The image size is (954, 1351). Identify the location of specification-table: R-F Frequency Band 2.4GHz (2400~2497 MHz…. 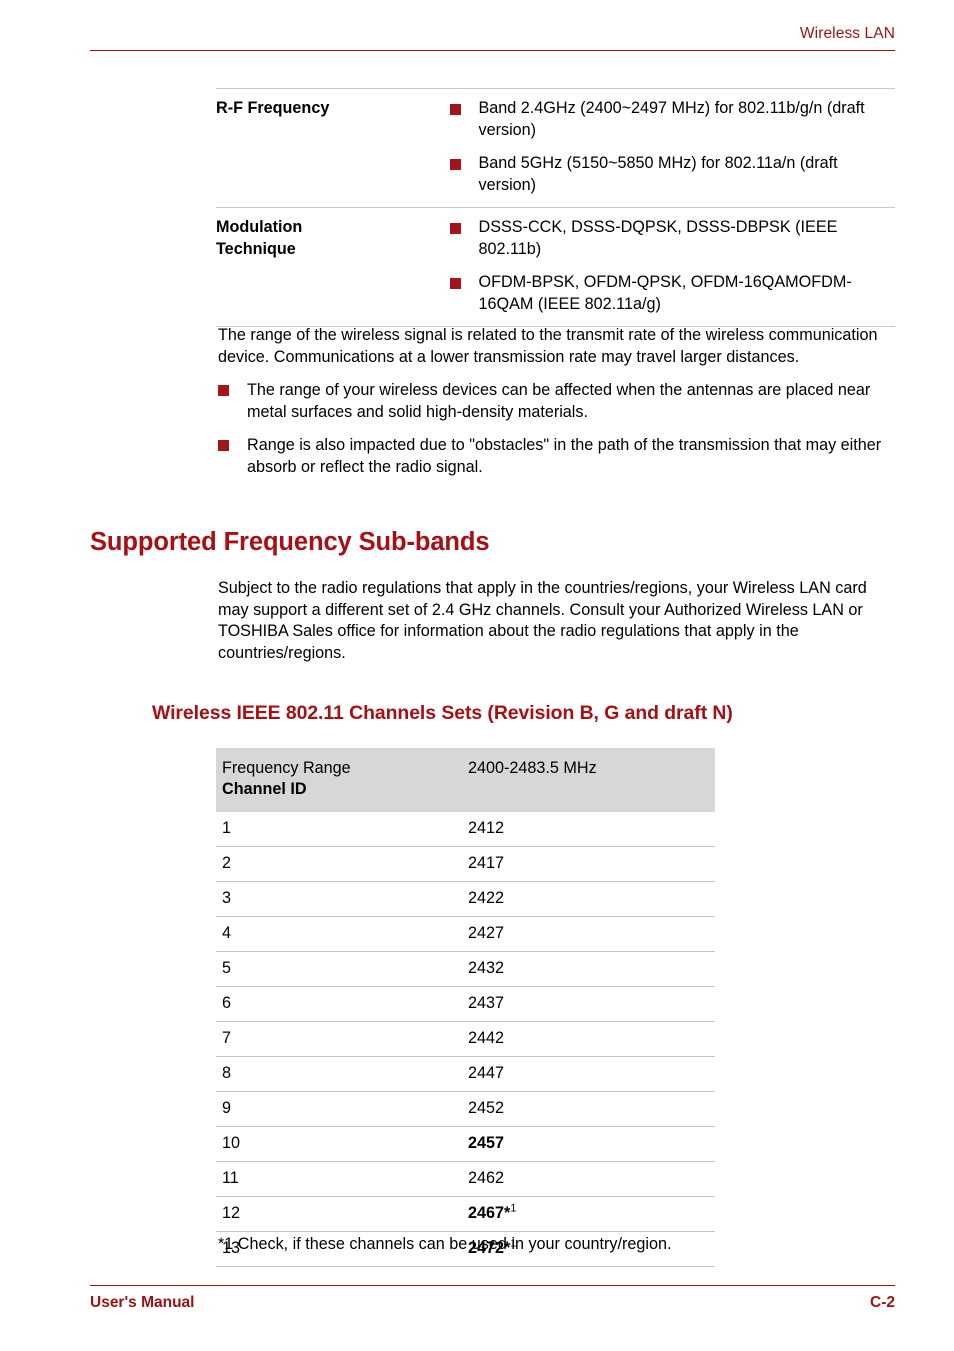
(555, 207).